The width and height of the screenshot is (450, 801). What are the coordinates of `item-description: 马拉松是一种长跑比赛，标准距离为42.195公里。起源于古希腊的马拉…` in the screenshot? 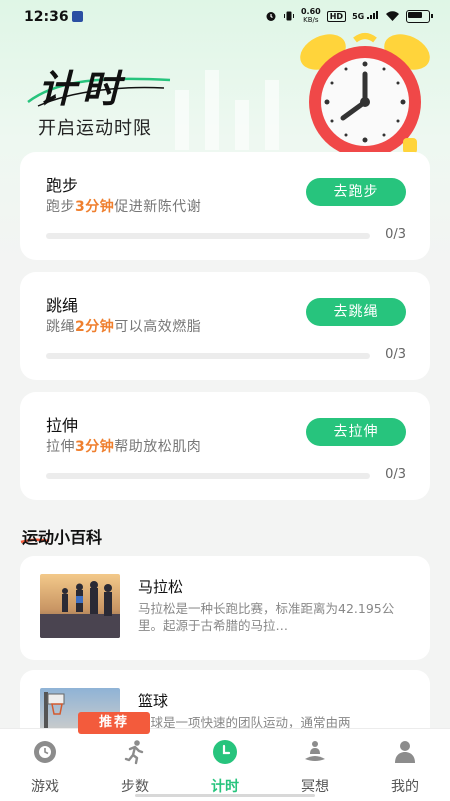 It's located at (266, 617).